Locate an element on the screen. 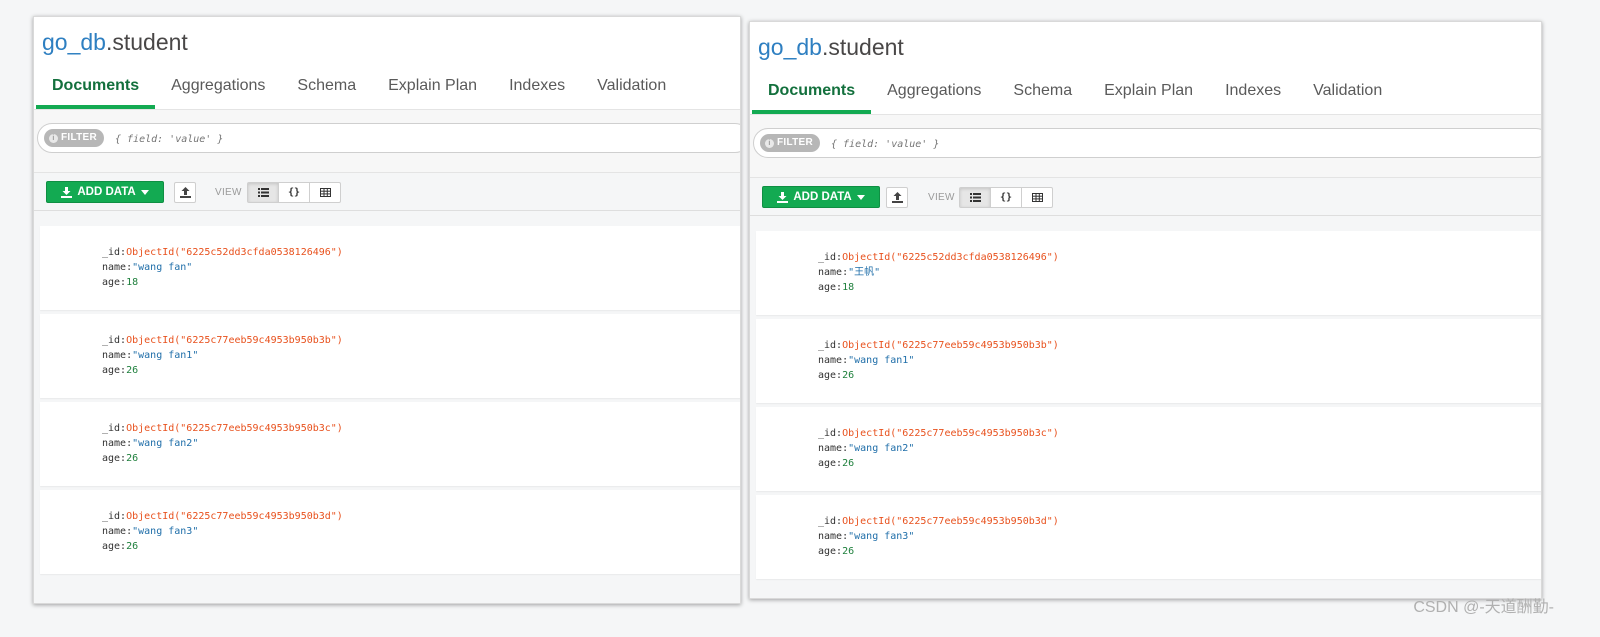 The image size is (1600, 637). id-field: _id:ObjectId("6225c77eeb59c4953b950b3c") is located at coordinates (938, 433).